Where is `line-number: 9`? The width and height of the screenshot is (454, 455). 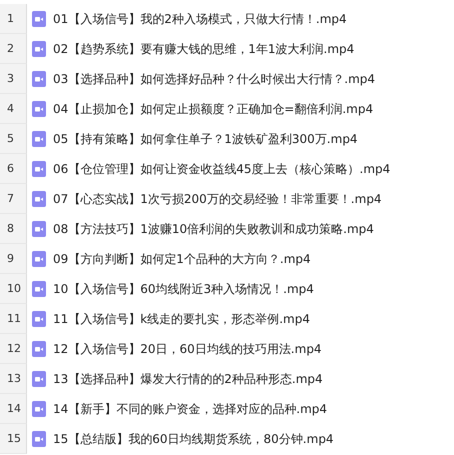 line-number: 9 is located at coordinates (10, 258).